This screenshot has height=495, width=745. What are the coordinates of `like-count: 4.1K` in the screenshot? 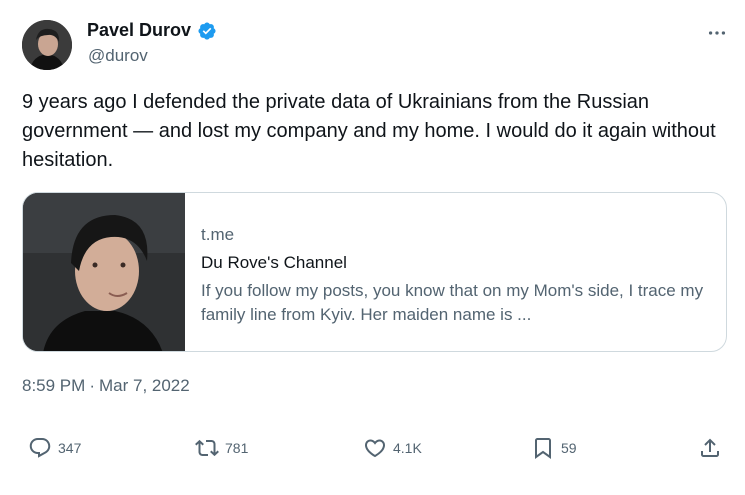 It's located at (407, 448).